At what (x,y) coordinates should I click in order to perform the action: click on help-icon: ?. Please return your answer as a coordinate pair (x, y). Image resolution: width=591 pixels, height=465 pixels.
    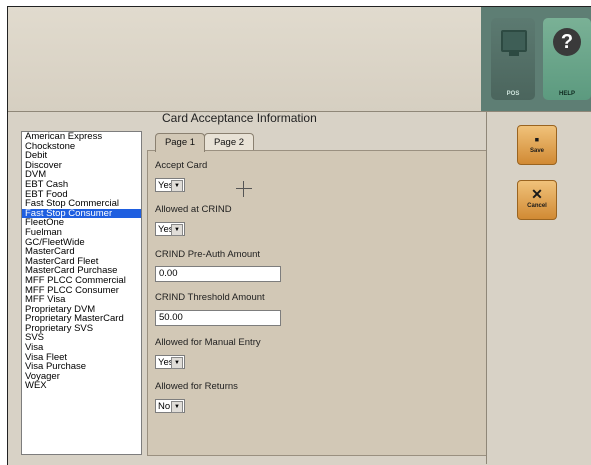
    Looking at the image, I should click on (567, 42).